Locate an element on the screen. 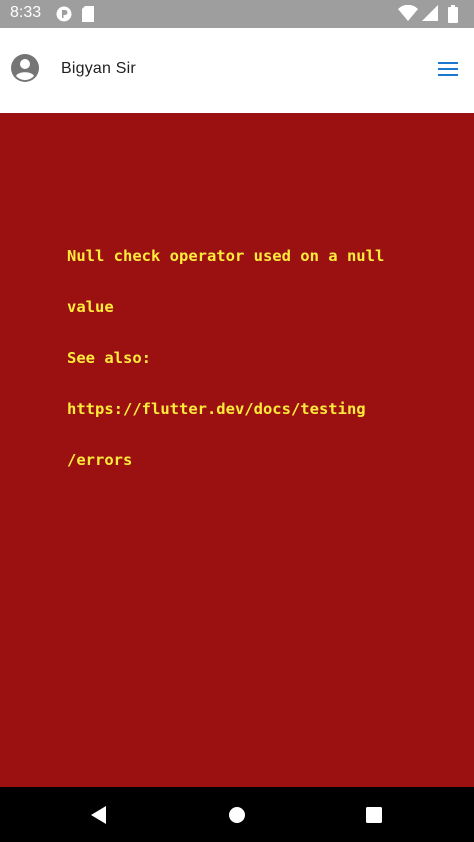 This screenshot has height=842, width=474. status-bar: 8:33 is located at coordinates (237, 14).